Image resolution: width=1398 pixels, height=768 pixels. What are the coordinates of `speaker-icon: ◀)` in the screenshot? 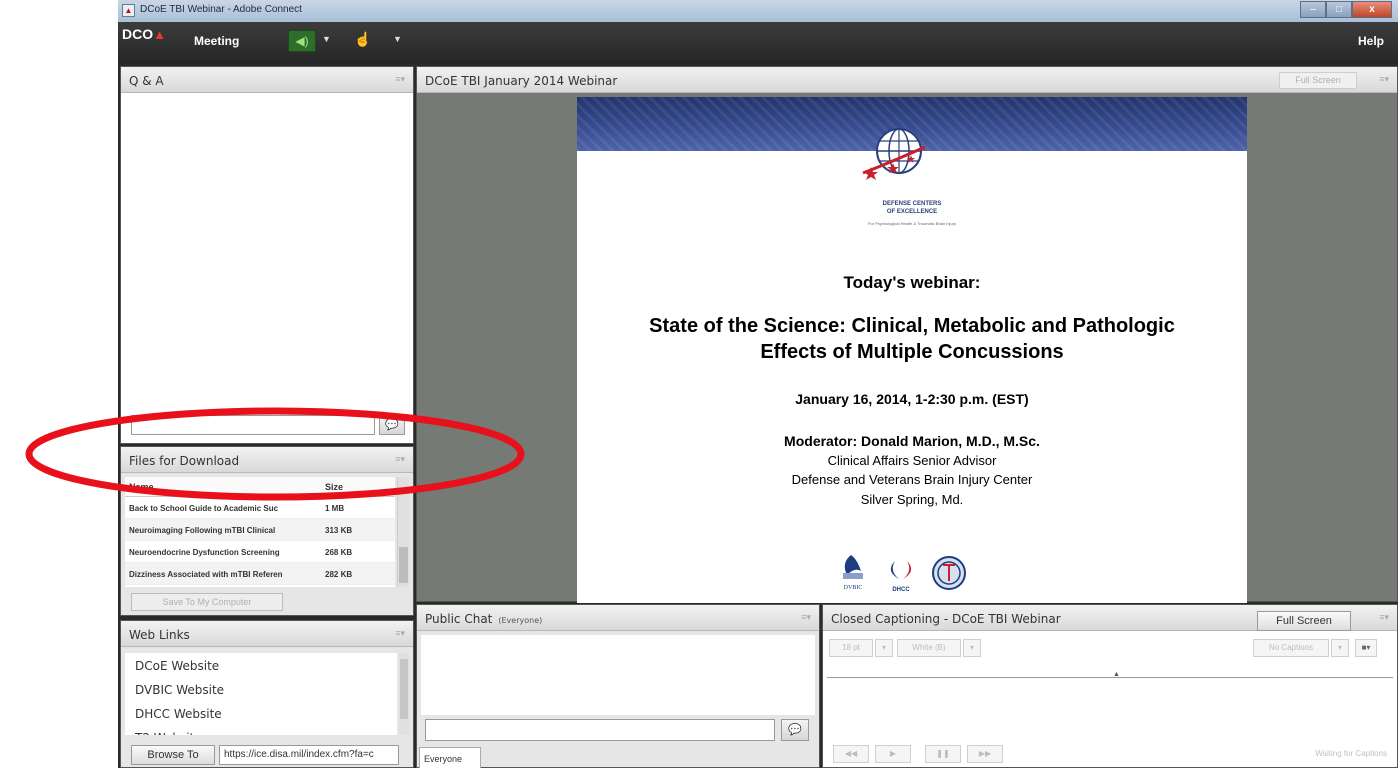 It's located at (302, 41).